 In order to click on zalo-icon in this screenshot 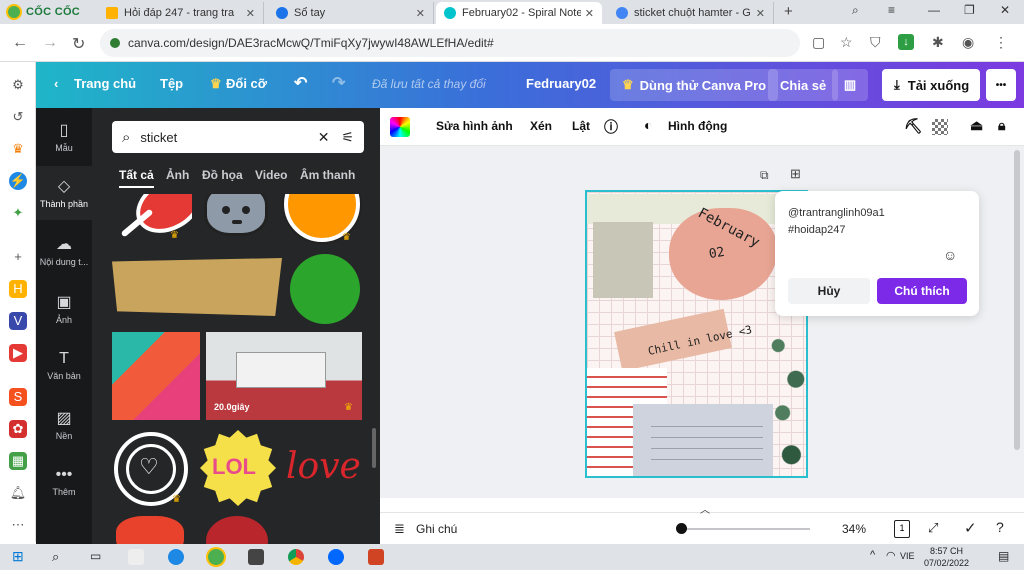, I will do `click(336, 557)`.